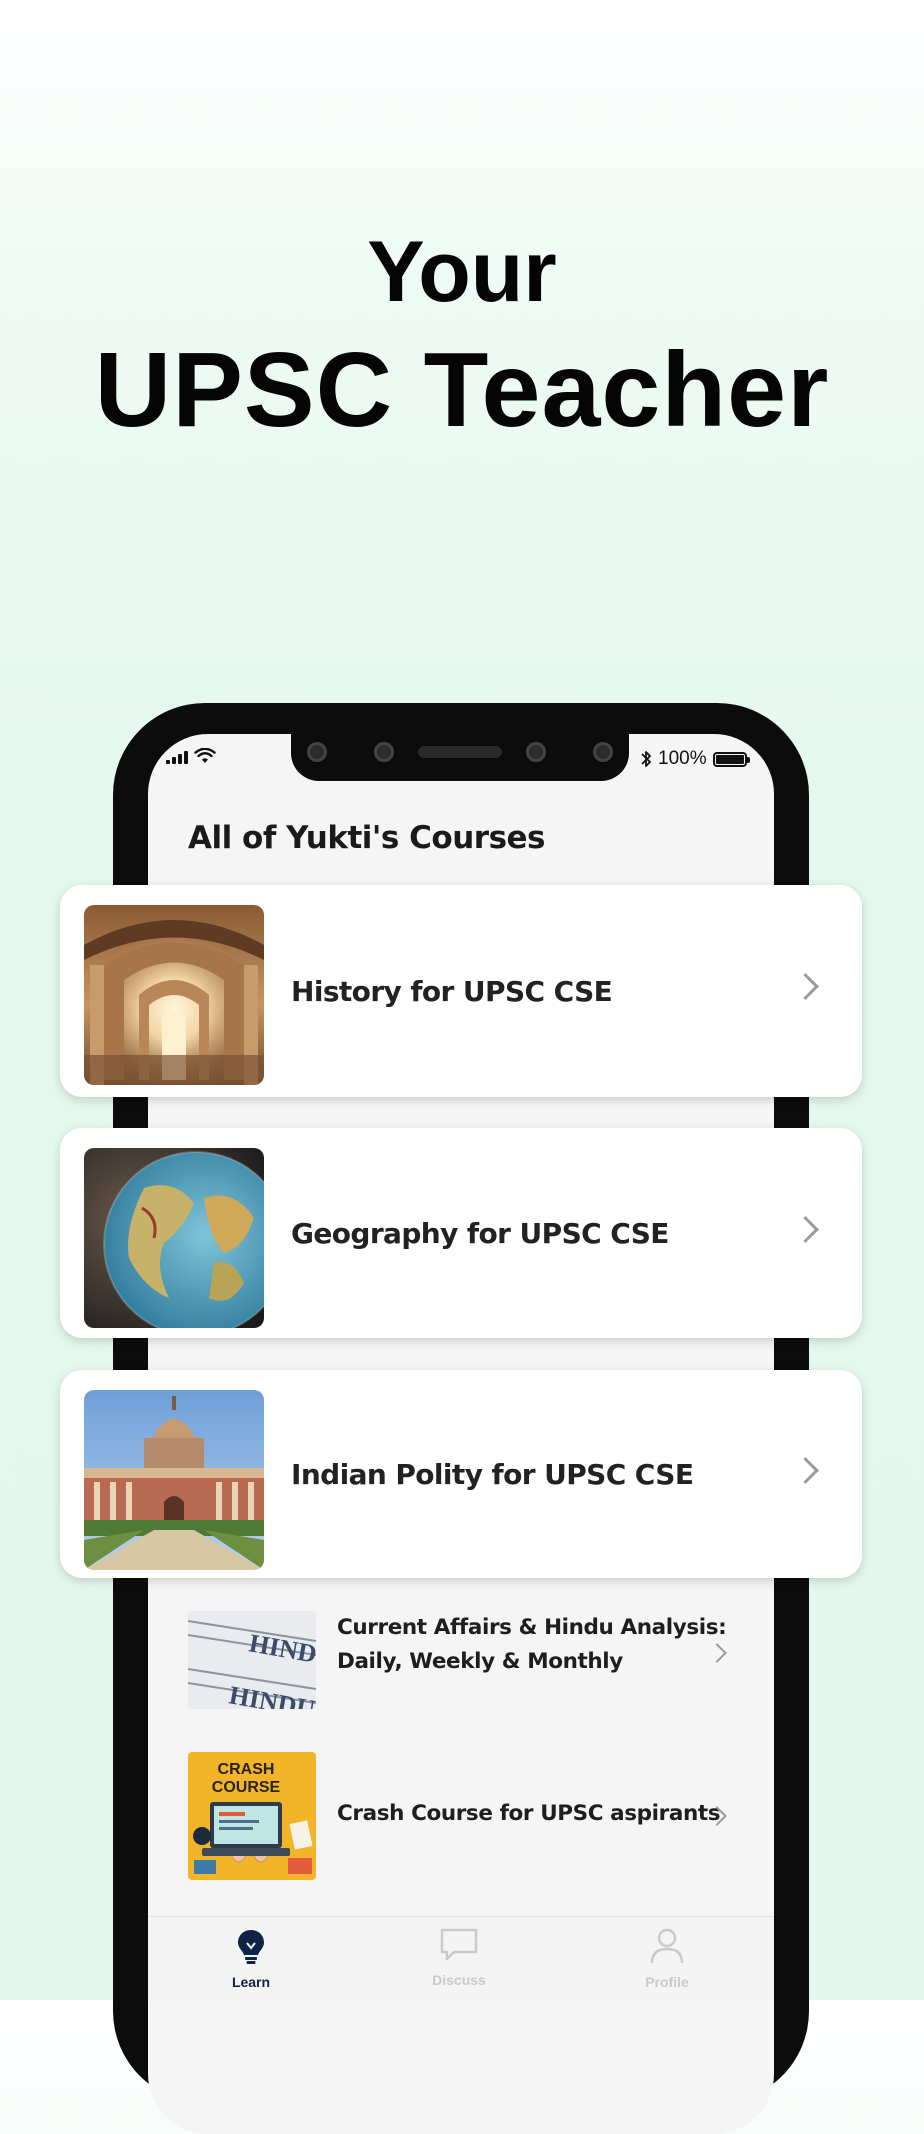 The image size is (924, 2134). I want to click on tab-profile: Profile, so click(667, 1958).